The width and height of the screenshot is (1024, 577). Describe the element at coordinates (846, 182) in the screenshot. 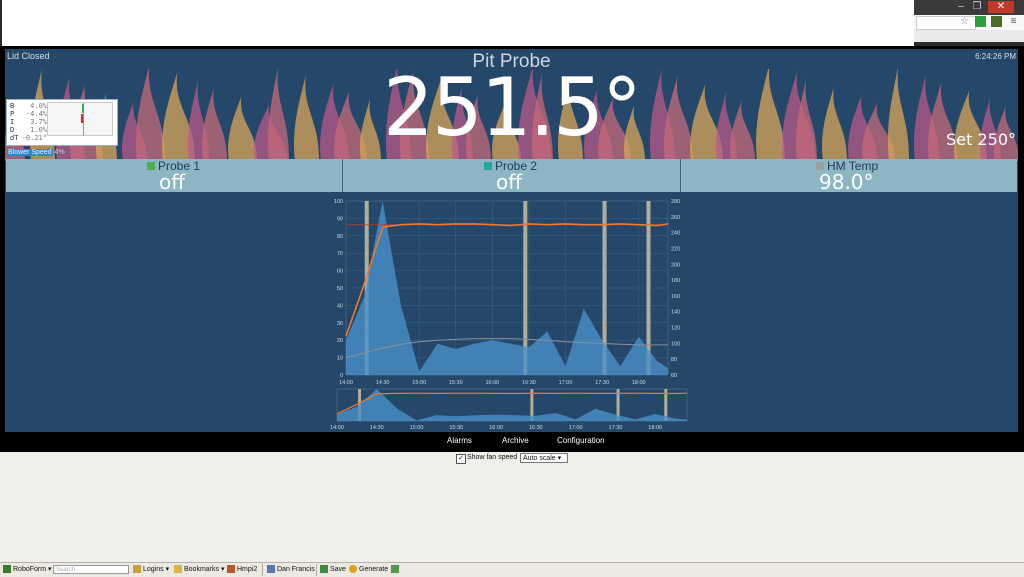

I see `hm-temp-value: 98.0°` at that location.